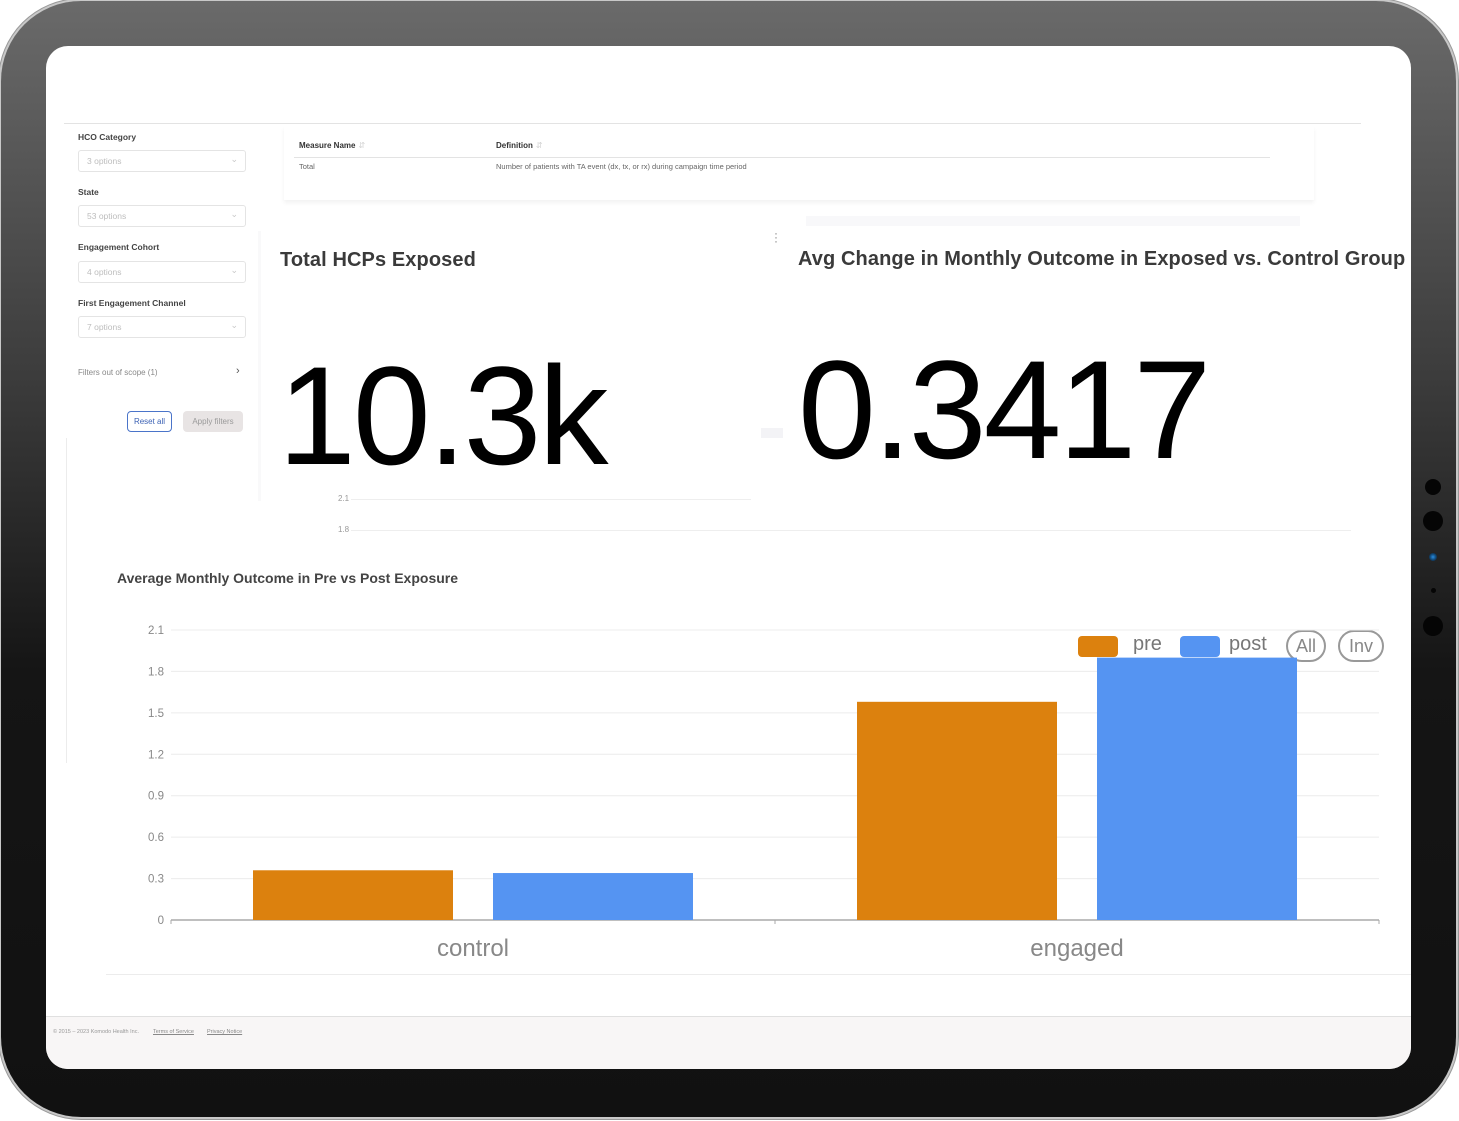  Describe the element at coordinates (1004, 409) in the screenshot. I see `kpi-value-avg-change: 0.3417` at that location.